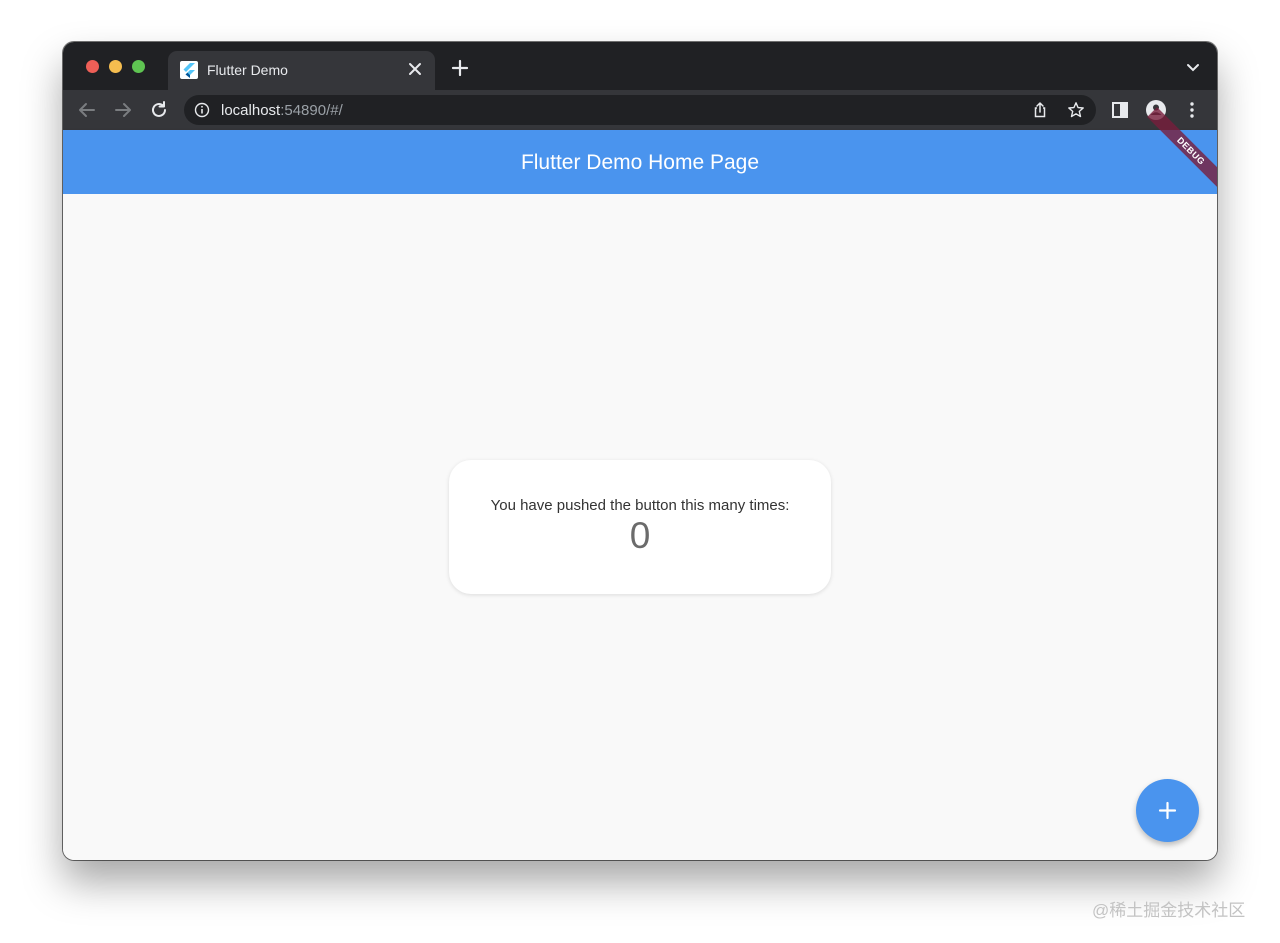  What do you see at coordinates (640, 66) in the screenshot?
I see `title-bar: Flutter Demo` at bounding box center [640, 66].